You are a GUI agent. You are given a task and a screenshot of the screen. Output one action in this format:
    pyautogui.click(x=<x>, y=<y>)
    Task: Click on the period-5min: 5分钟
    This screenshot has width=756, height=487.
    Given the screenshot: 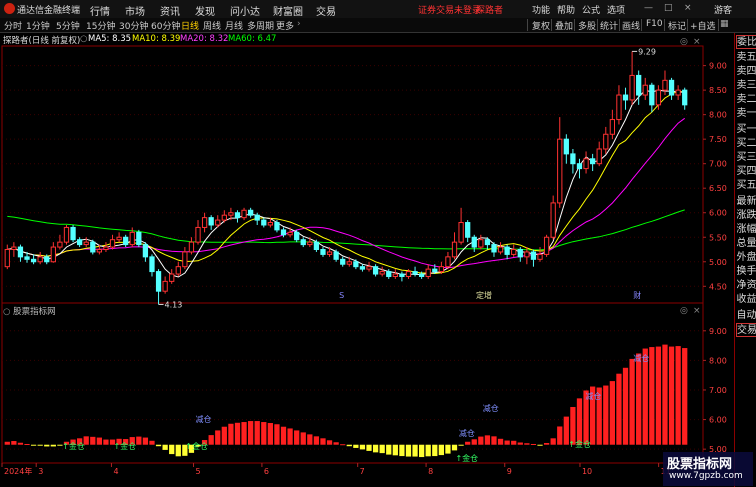 What is the action you would take?
    pyautogui.click(x=68, y=25)
    